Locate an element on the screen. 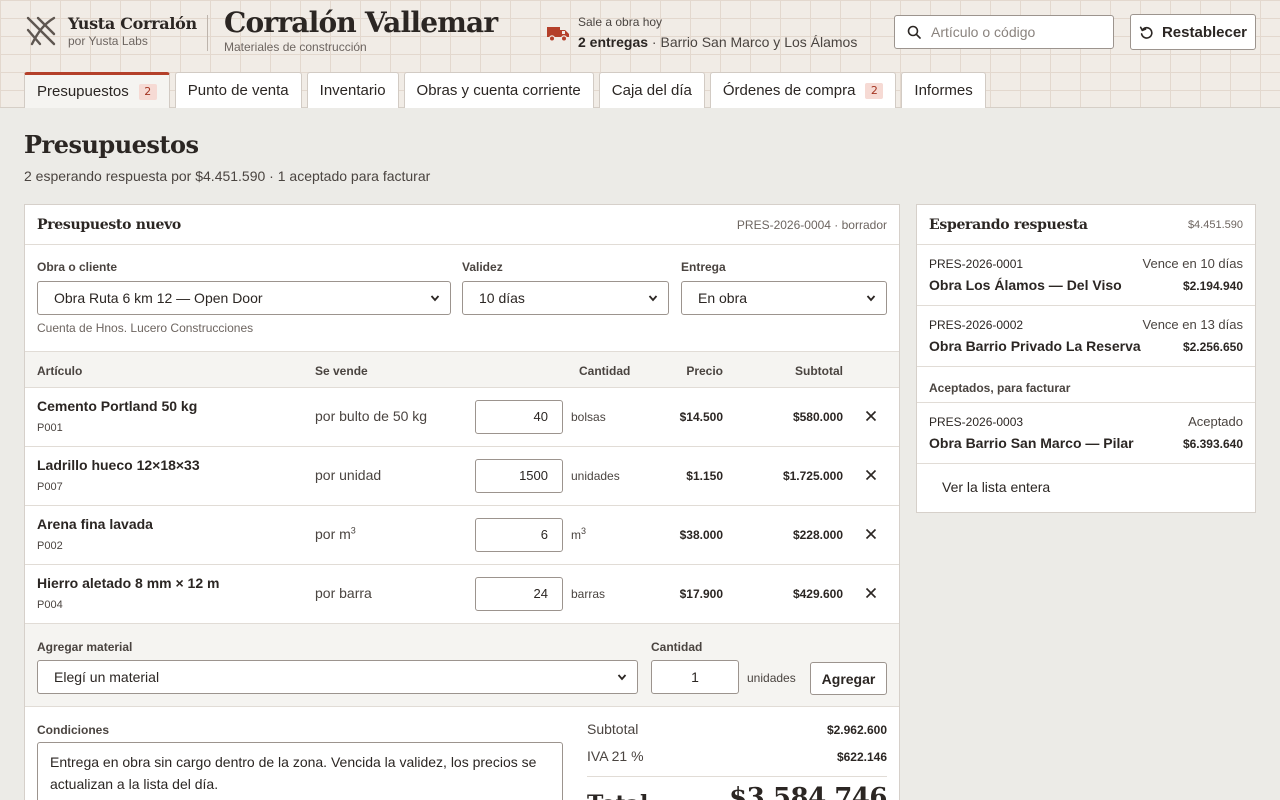  material-select: Elegí un material is located at coordinates (337, 677).